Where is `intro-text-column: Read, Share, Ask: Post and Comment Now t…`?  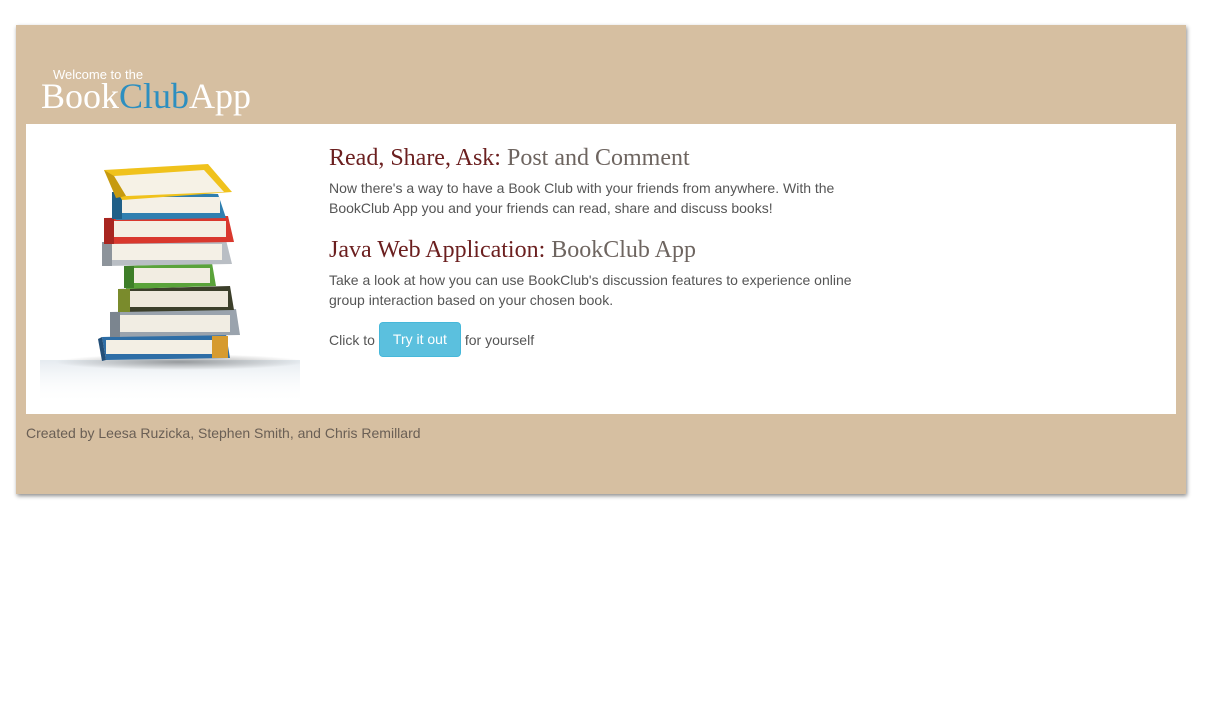
intro-text-column: Read, Share, Ask: Post and Comment Now t… is located at coordinates (601, 250).